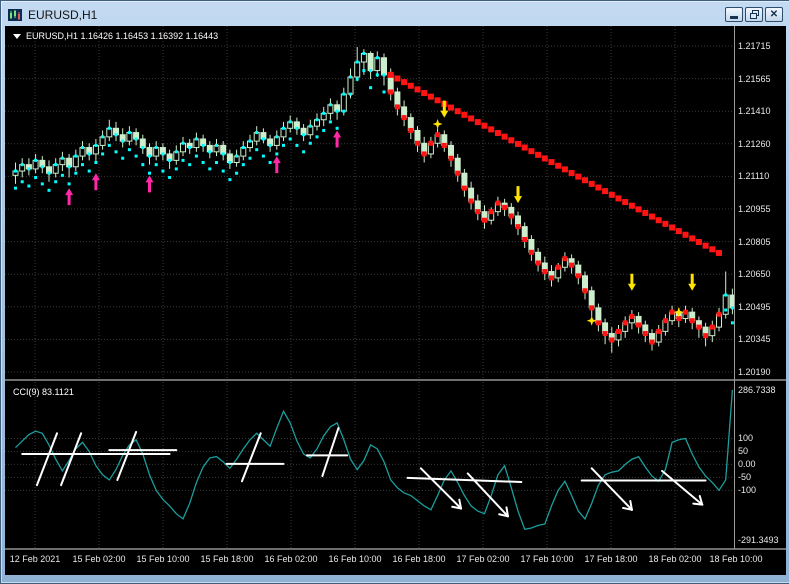 Image resolution: width=789 pixels, height=584 pixels. What do you see at coordinates (754, 111) in the screenshot?
I see `price-axis-label: 1.21410` at bounding box center [754, 111].